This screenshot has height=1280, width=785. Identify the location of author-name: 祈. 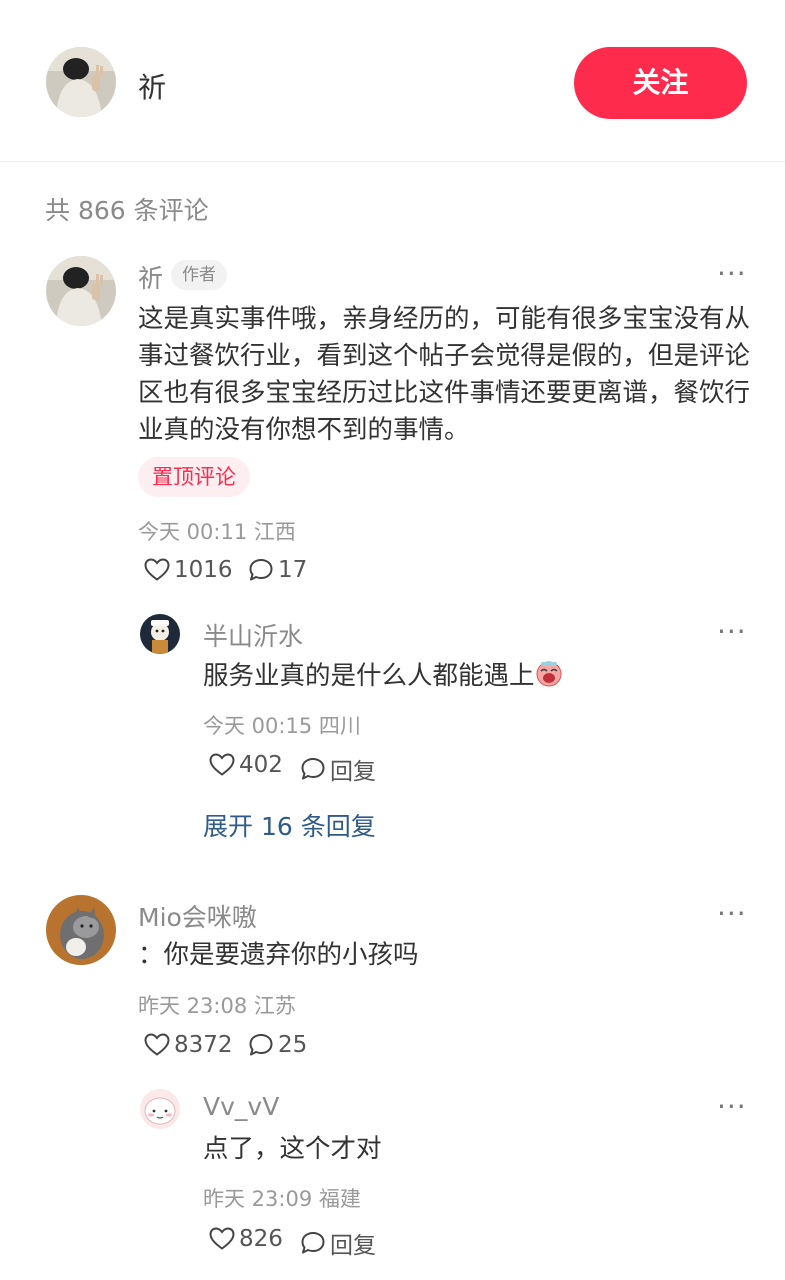
(152, 87).